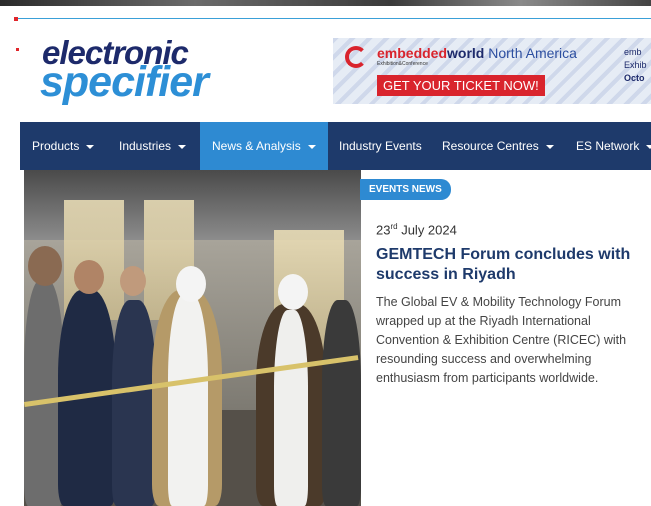 The height and width of the screenshot is (506, 651). Describe the element at coordinates (256, 146) in the screenshot. I see `nav-label: News & Analysis` at that location.